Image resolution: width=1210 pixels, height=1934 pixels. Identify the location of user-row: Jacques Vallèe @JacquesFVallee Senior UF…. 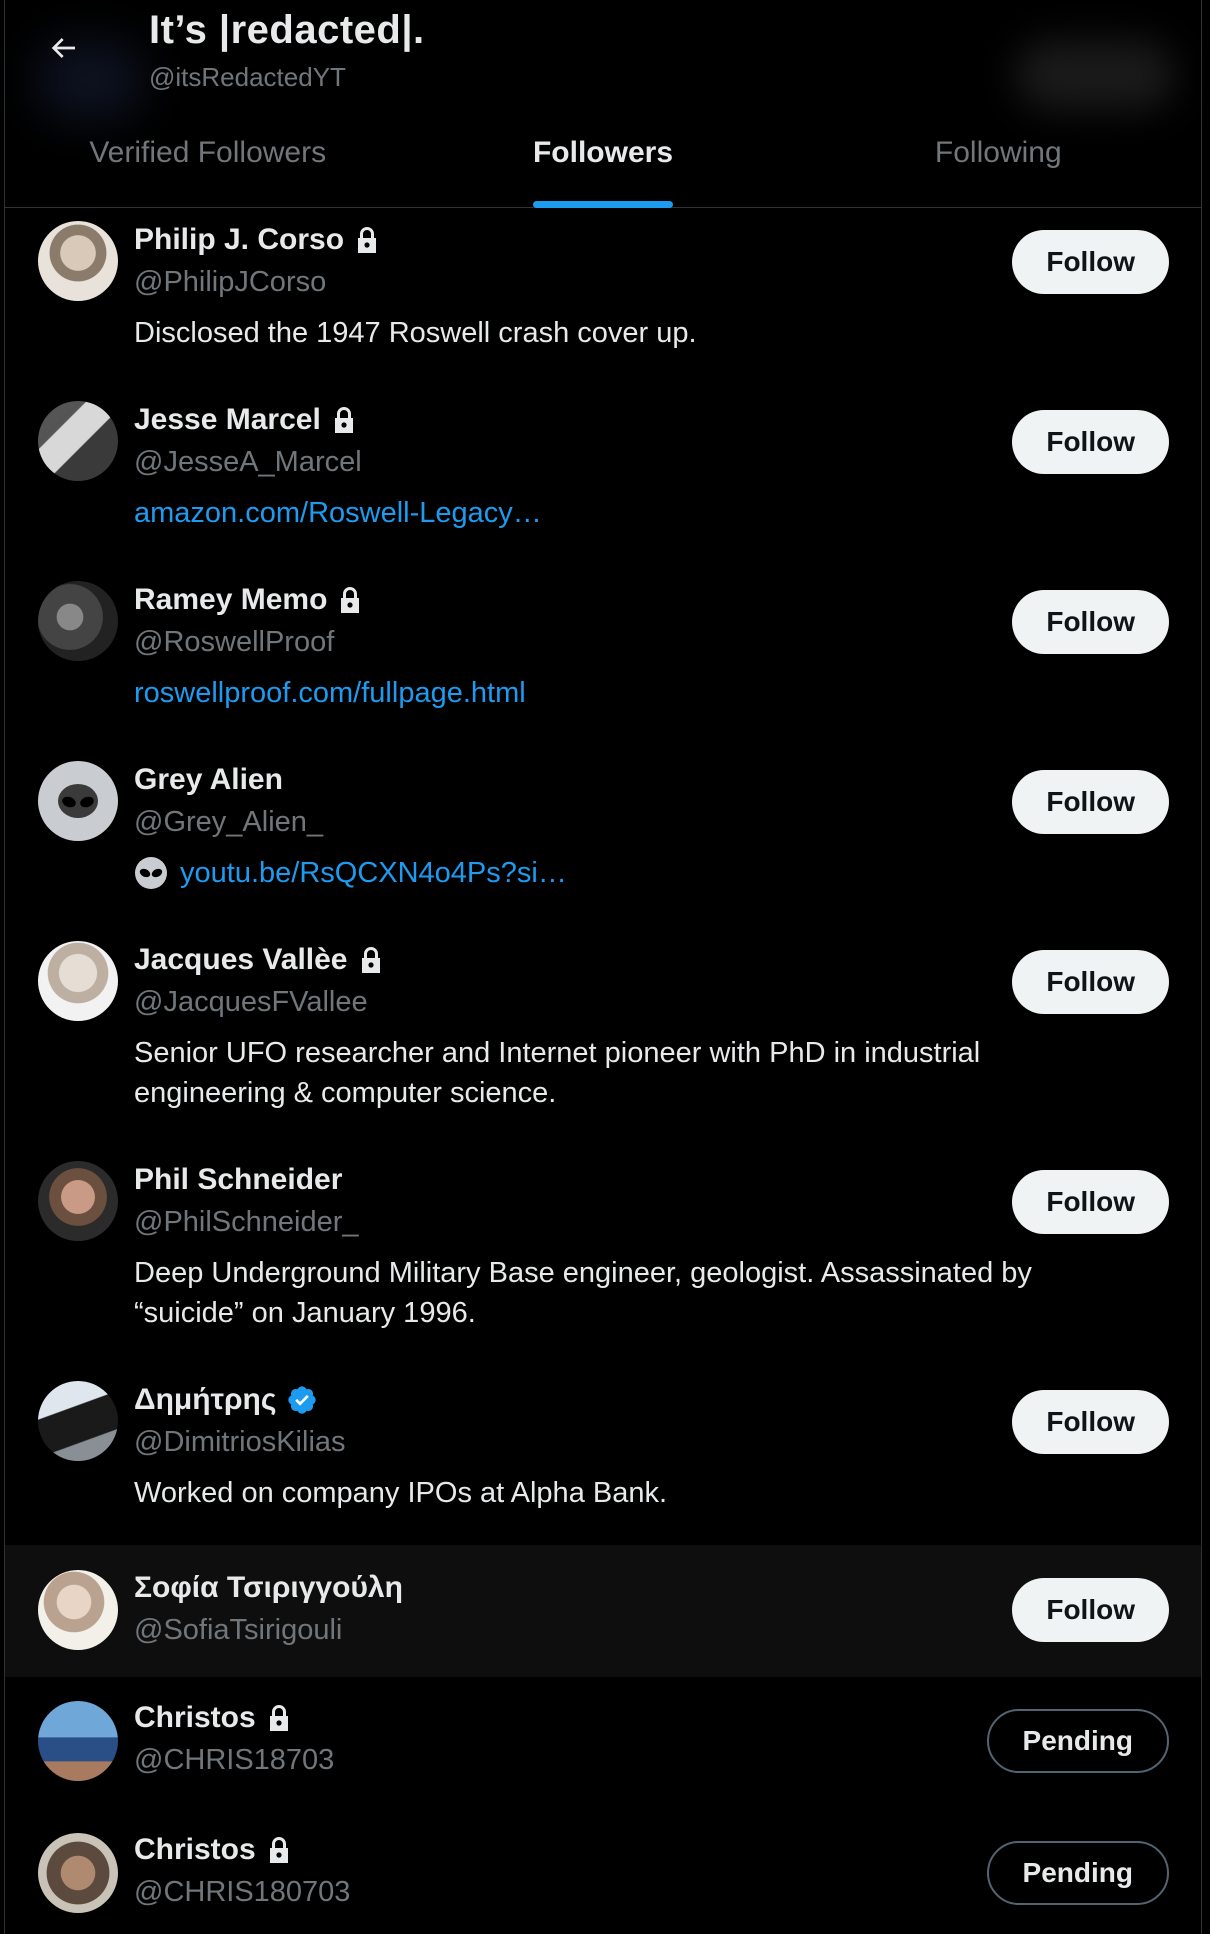
(603, 1039).